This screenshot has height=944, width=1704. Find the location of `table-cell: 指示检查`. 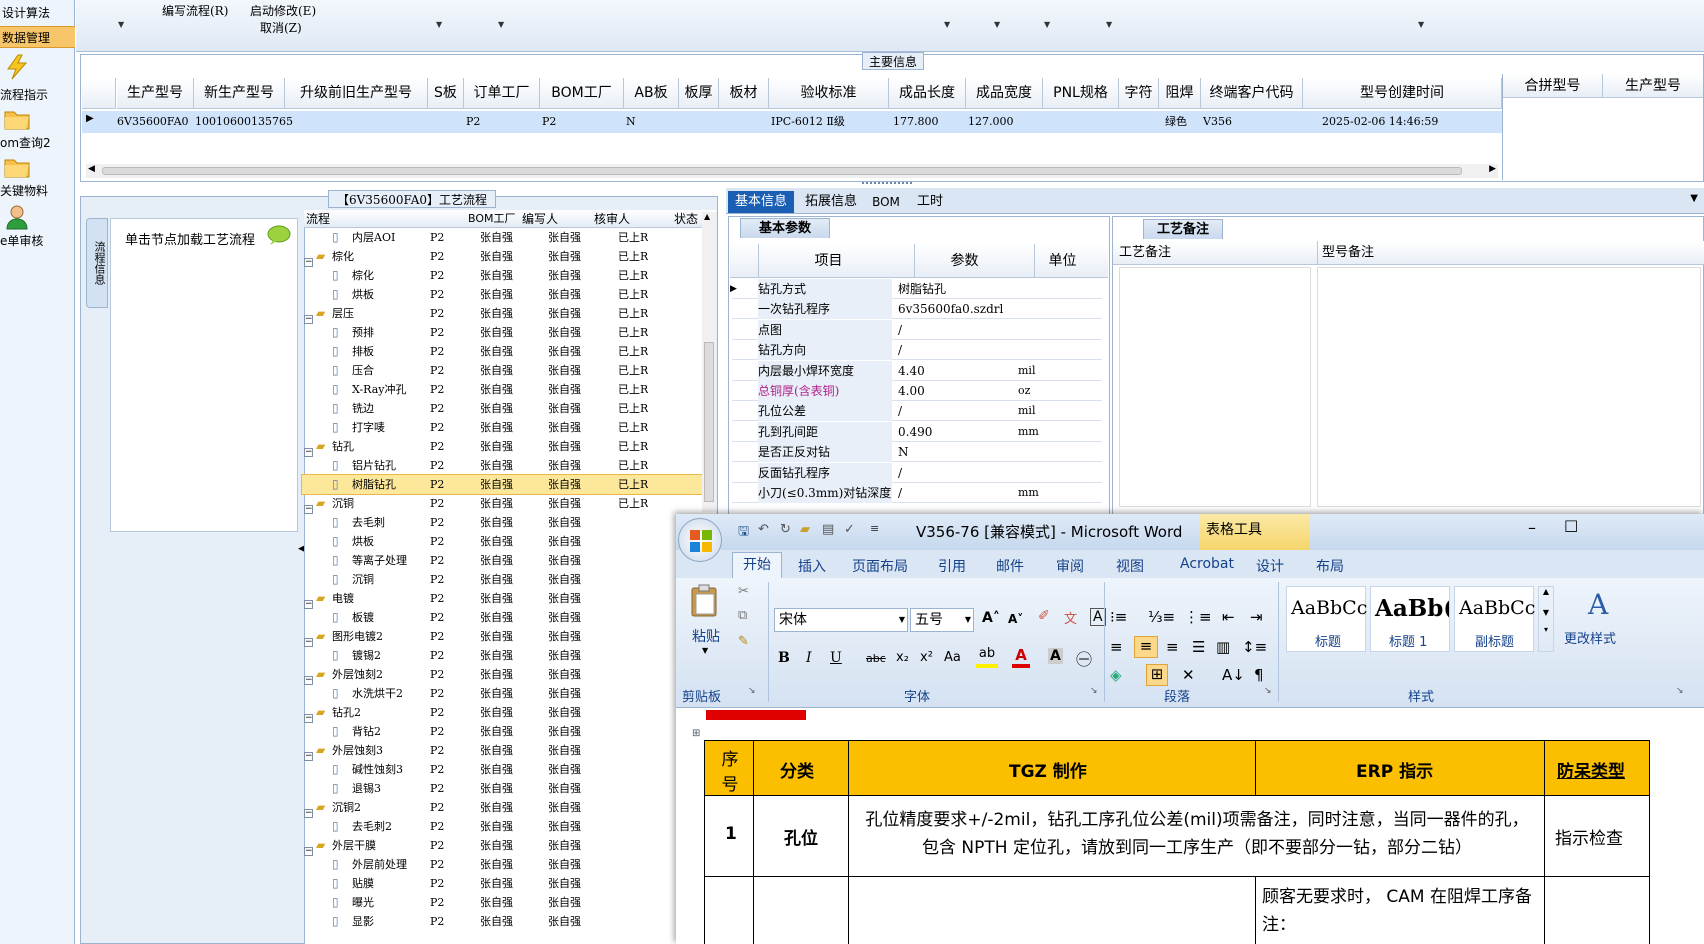

table-cell: 指示检查 is located at coordinates (1597, 836).